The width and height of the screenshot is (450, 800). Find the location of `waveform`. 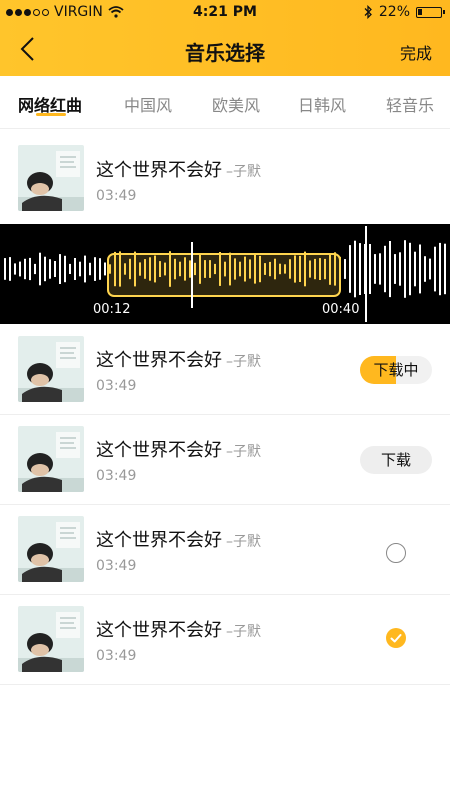

waveform is located at coordinates (225, 274).